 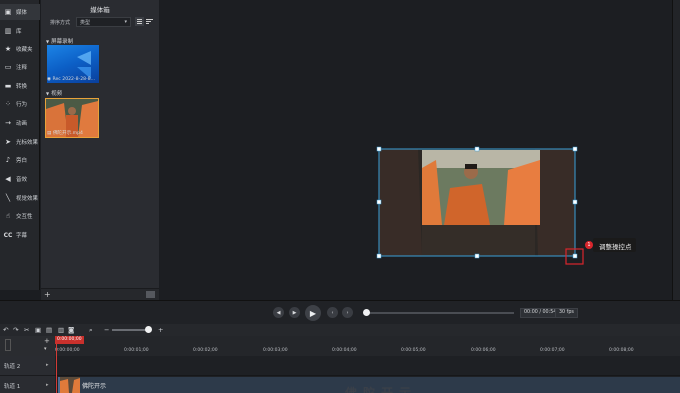 I want to click on zoom-out-icon: −, so click(x=106, y=330).